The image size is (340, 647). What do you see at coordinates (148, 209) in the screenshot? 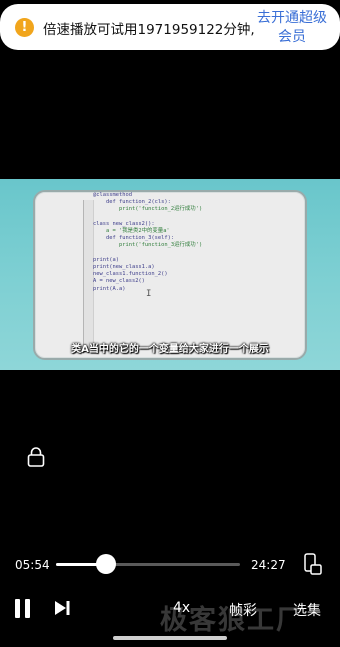
I see `code-line: print('function_2运行成功')` at bounding box center [148, 209].